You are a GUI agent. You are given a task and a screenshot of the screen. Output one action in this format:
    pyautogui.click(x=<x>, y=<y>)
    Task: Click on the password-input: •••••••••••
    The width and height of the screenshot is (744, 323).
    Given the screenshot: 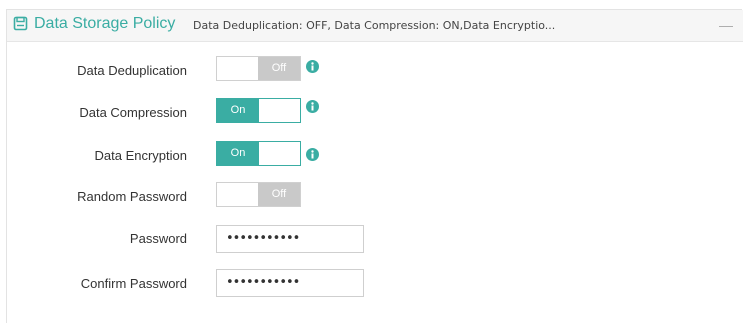 What is the action you would take?
    pyautogui.click(x=290, y=239)
    